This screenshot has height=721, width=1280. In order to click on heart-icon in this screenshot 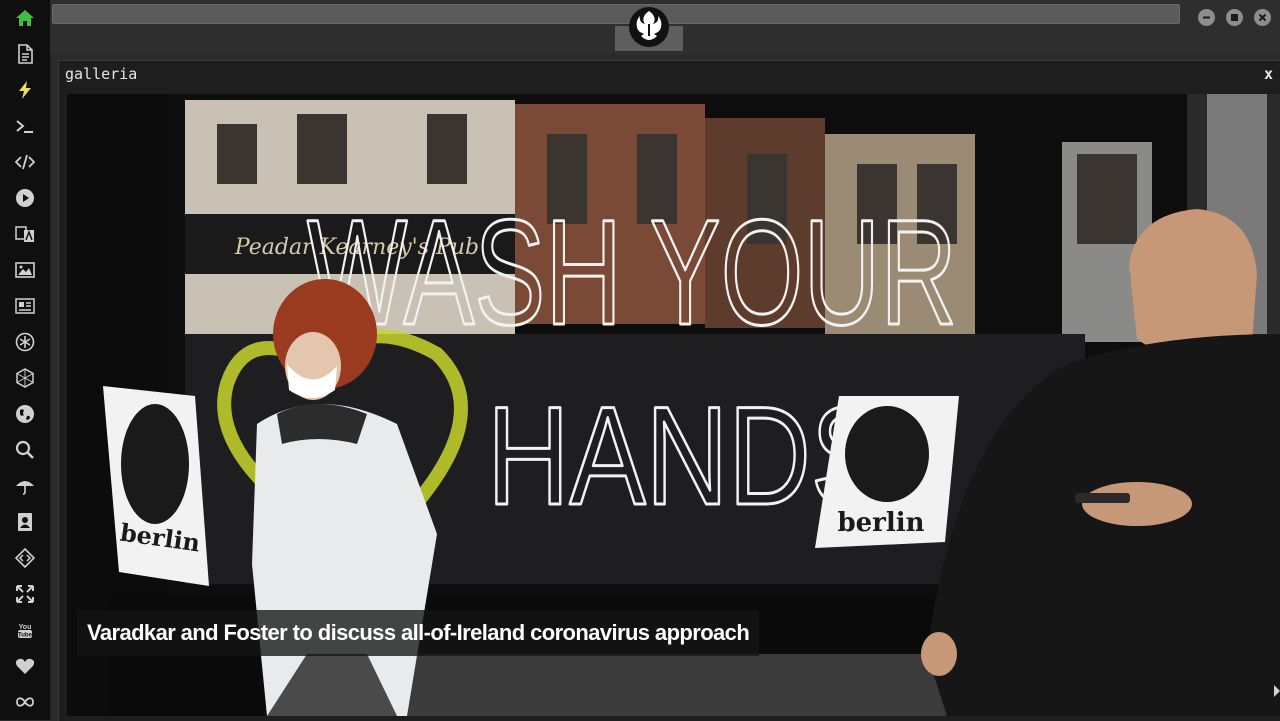, I will do `click(25, 666)`.